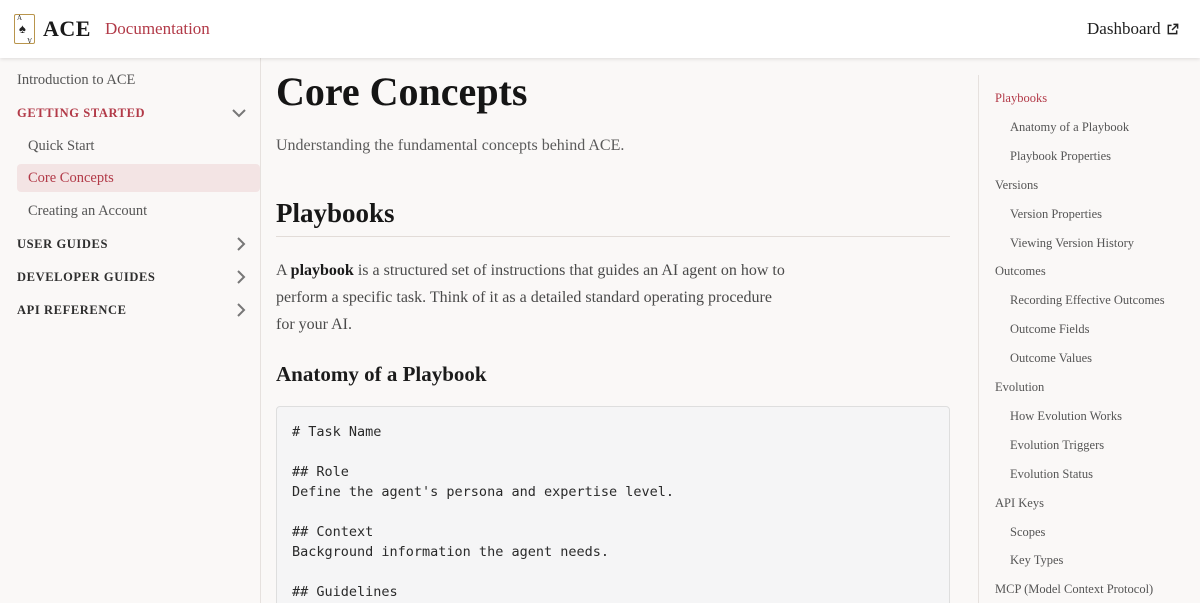 The image size is (1200, 603). I want to click on toc-item: Outcome Values, so click(1051, 358).